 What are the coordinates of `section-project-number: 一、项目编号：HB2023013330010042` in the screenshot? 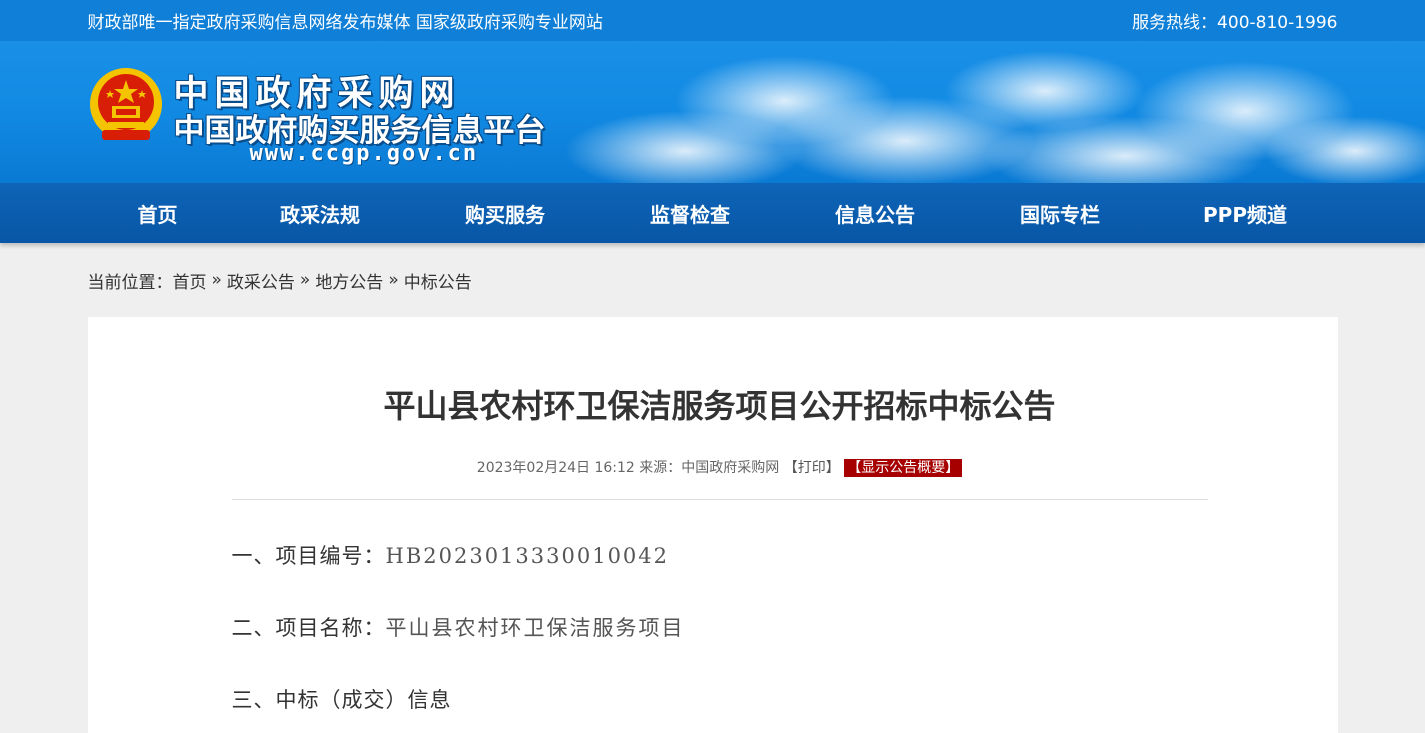 It's located at (720, 555).